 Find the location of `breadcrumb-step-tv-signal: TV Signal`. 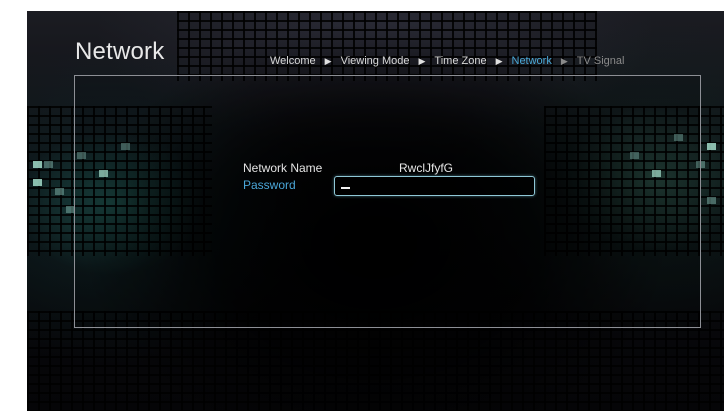

breadcrumb-step-tv-signal: TV Signal is located at coordinates (600, 61).